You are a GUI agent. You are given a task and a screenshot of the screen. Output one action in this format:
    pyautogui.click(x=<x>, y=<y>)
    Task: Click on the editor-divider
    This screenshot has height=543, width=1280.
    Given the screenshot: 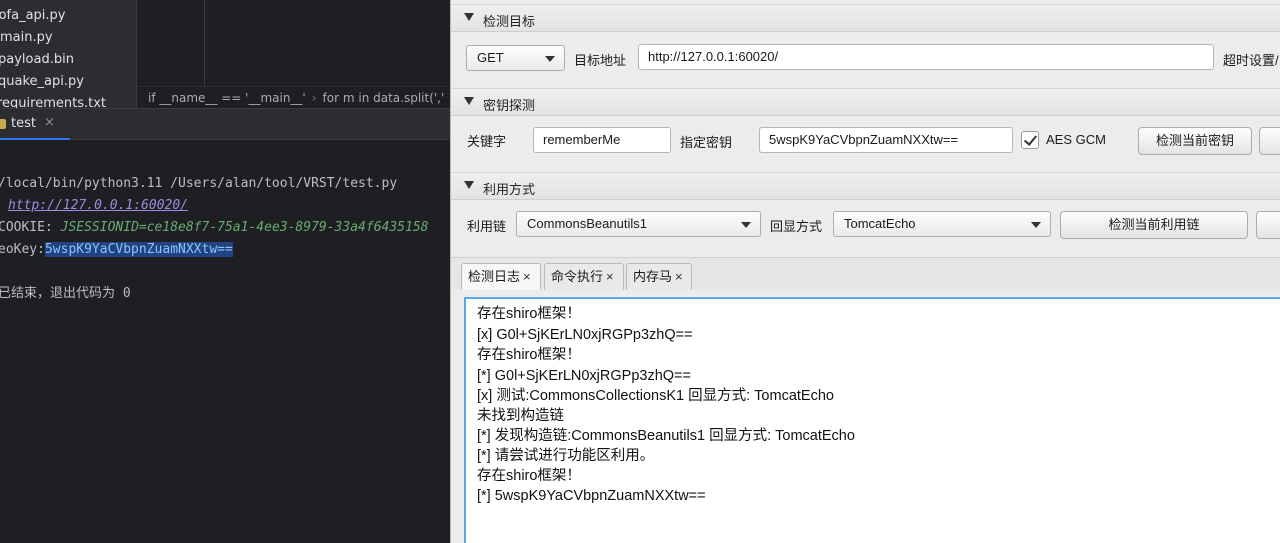 What is the action you would take?
    pyautogui.click(x=204, y=43)
    